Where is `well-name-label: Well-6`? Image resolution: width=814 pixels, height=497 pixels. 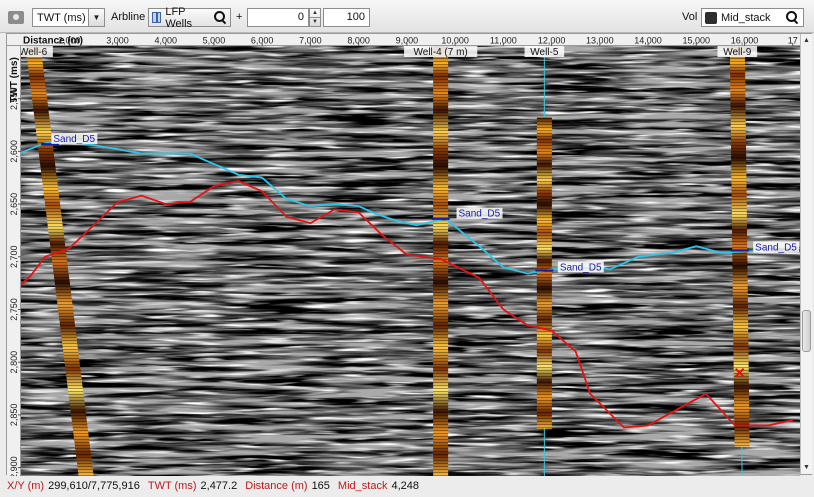
well-name-label: Well-6 is located at coordinates (34, 52).